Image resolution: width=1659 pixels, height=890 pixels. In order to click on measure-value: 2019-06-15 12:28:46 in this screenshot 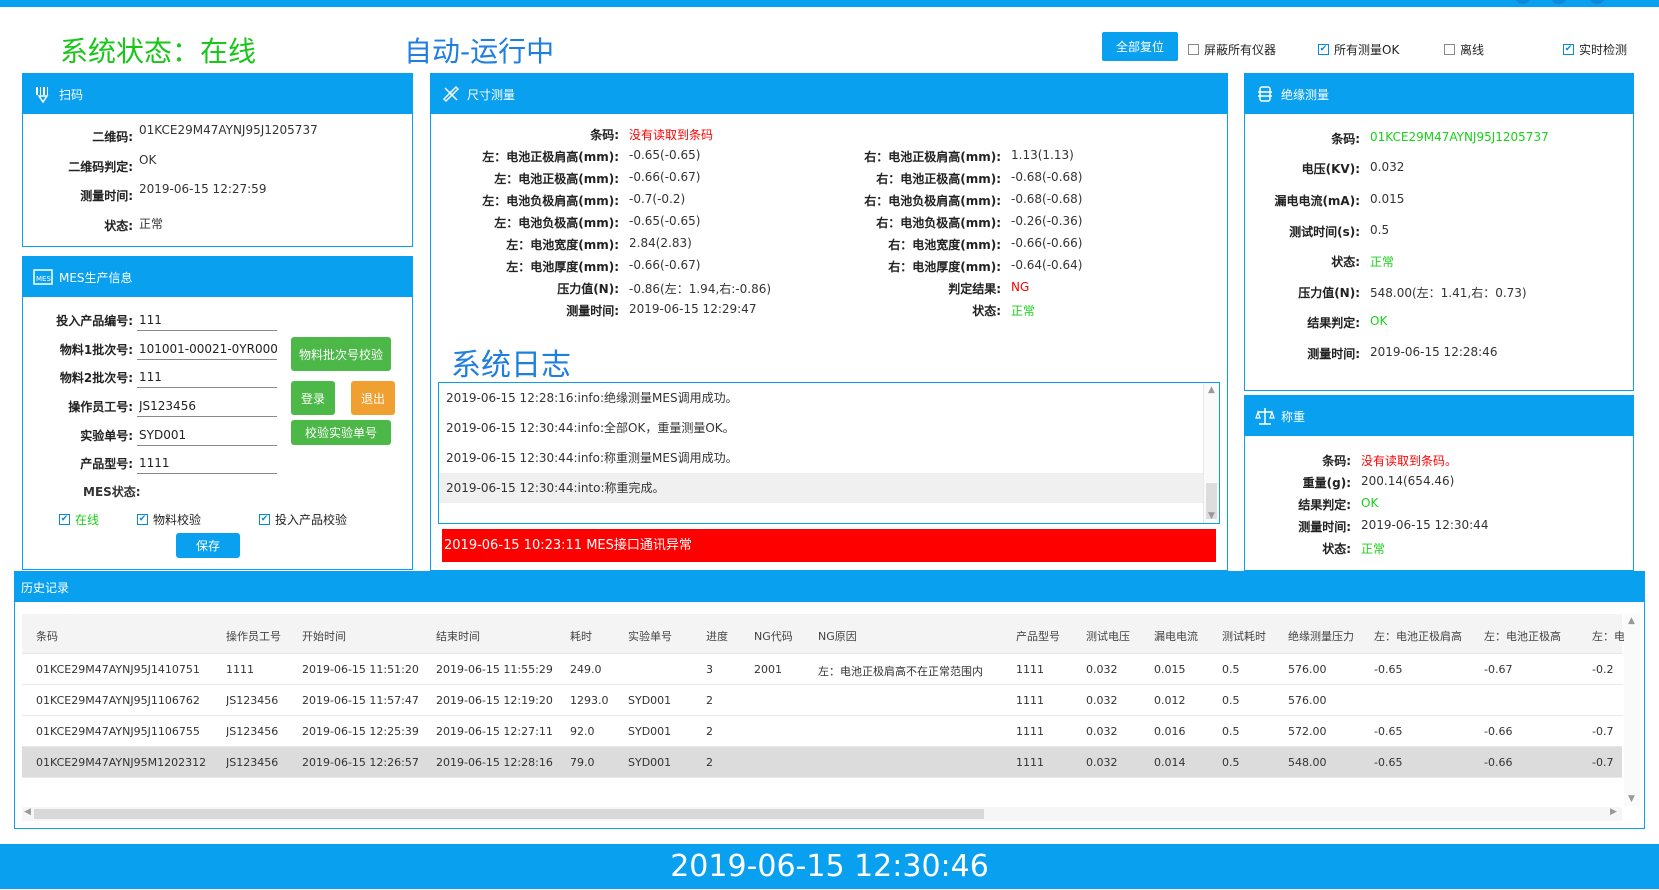, I will do `click(1434, 352)`.